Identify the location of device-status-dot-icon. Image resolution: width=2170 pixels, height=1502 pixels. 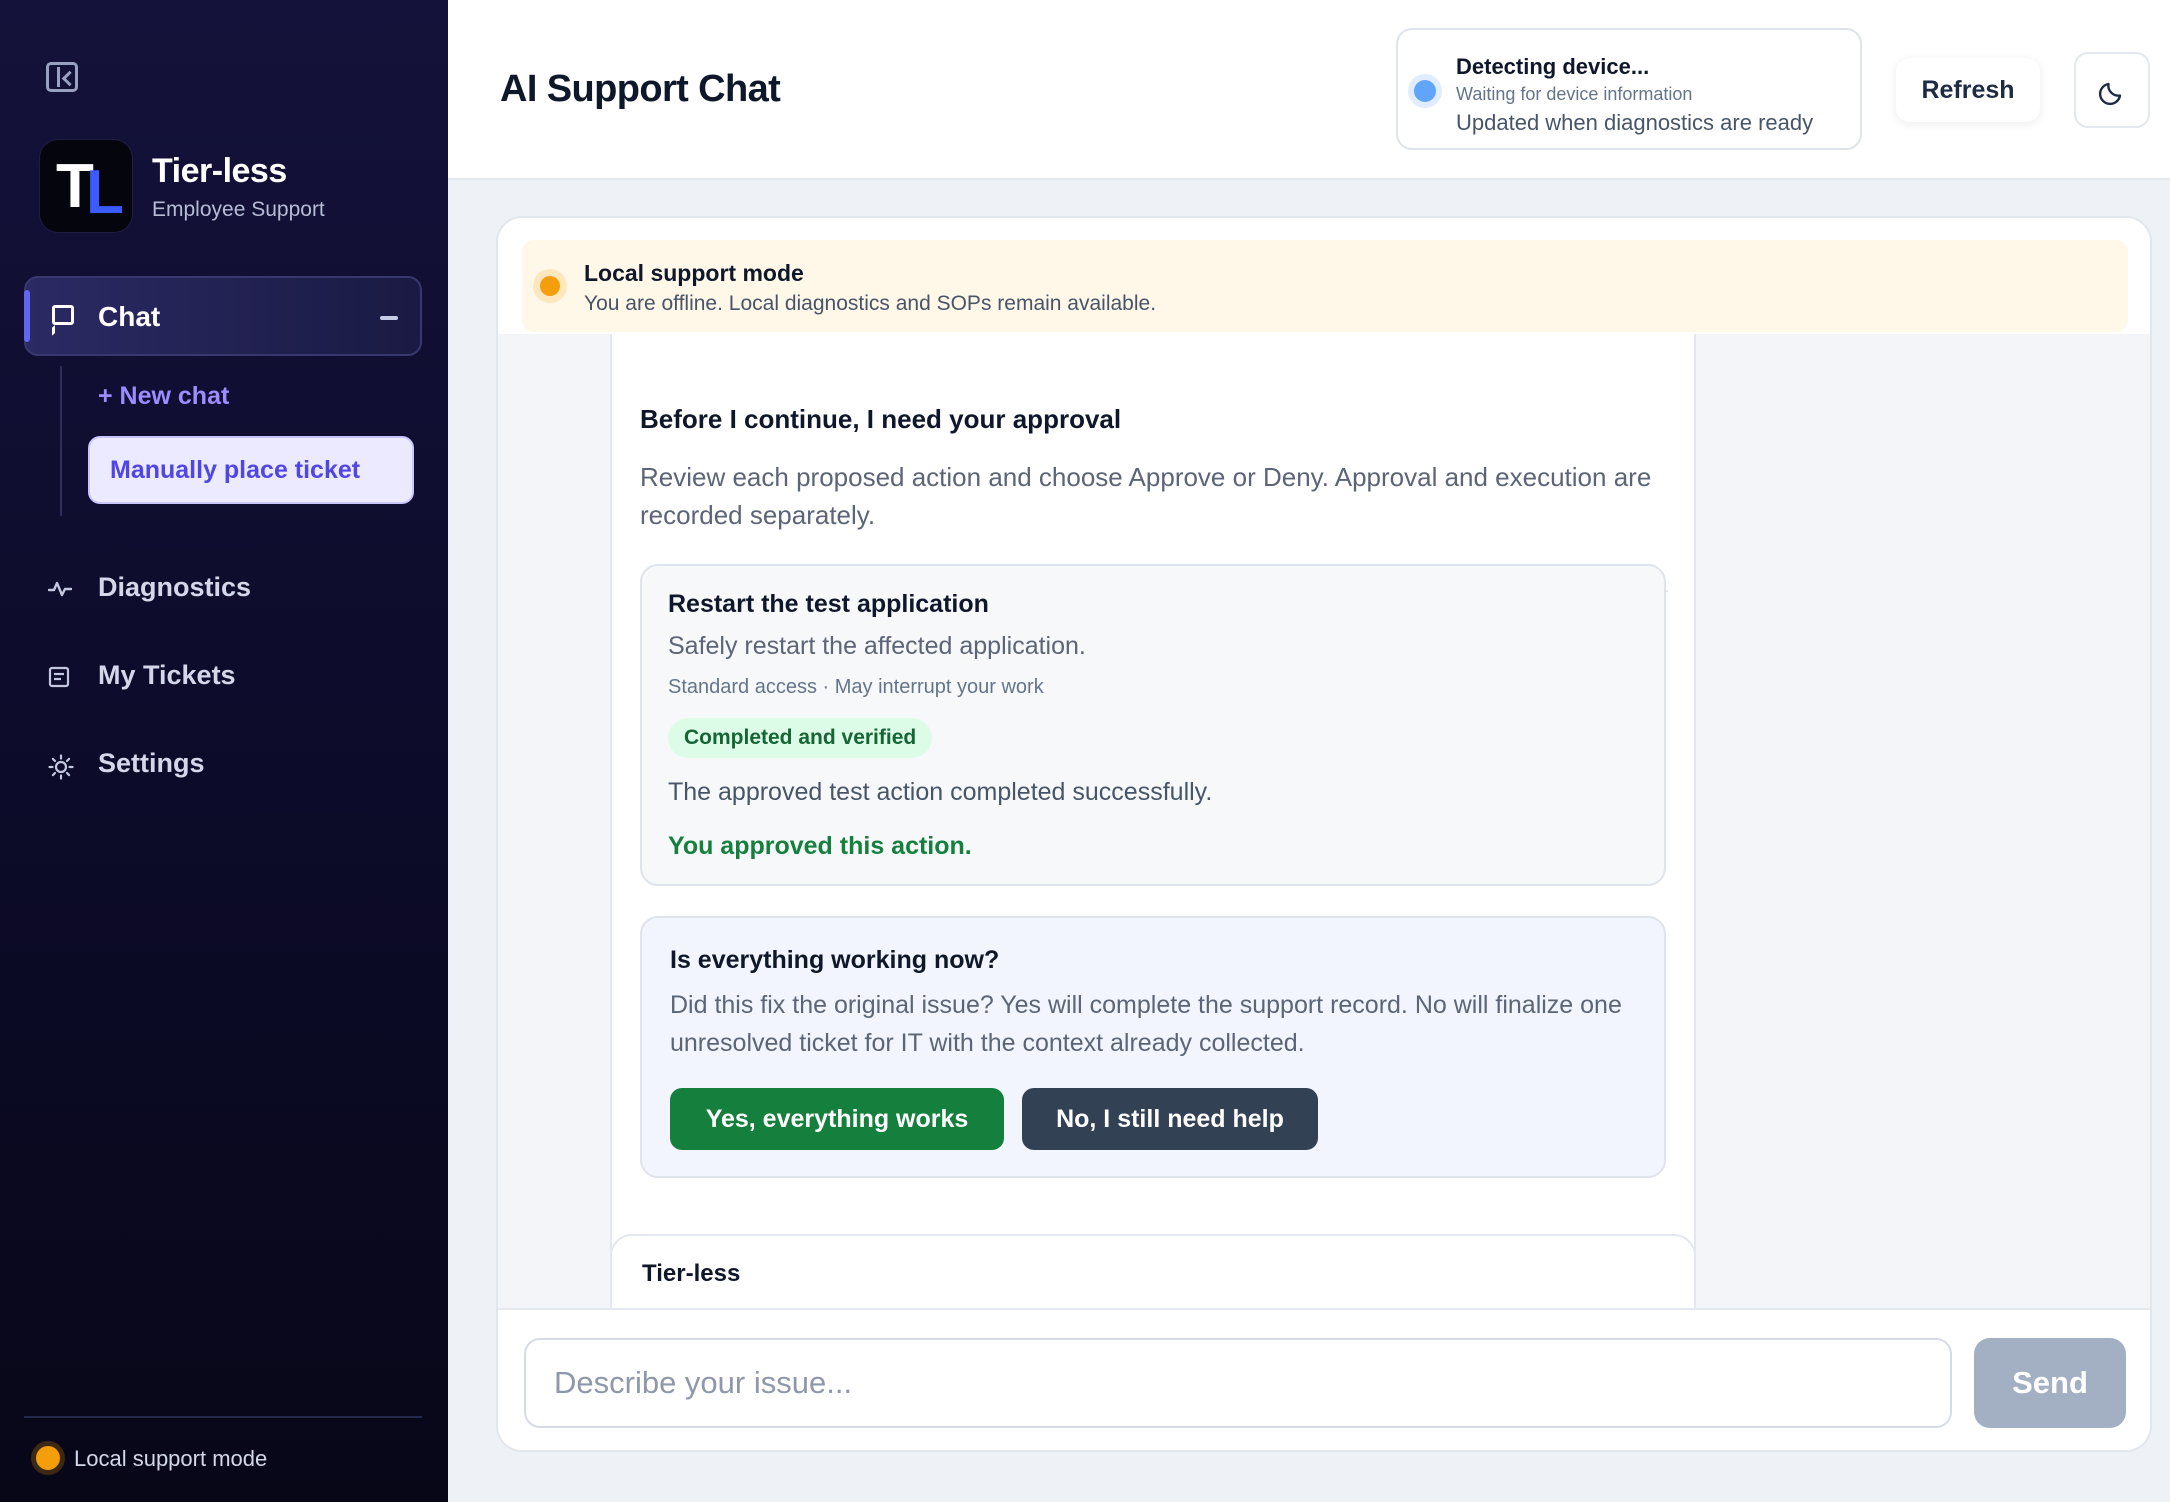
(1425, 91).